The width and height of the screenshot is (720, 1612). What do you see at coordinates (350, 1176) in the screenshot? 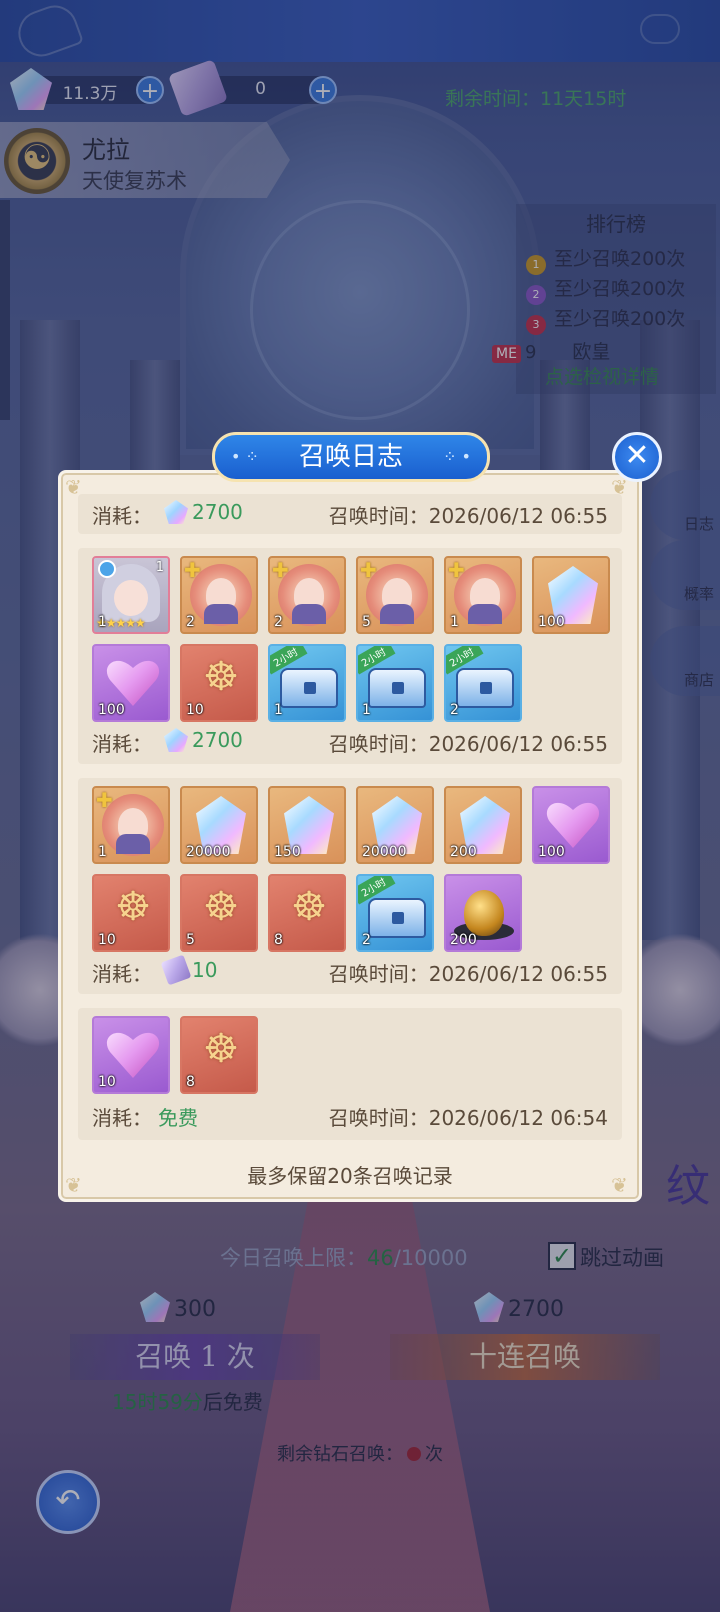
I see `modal-footnote: 最多保留20条召唤记录` at bounding box center [350, 1176].